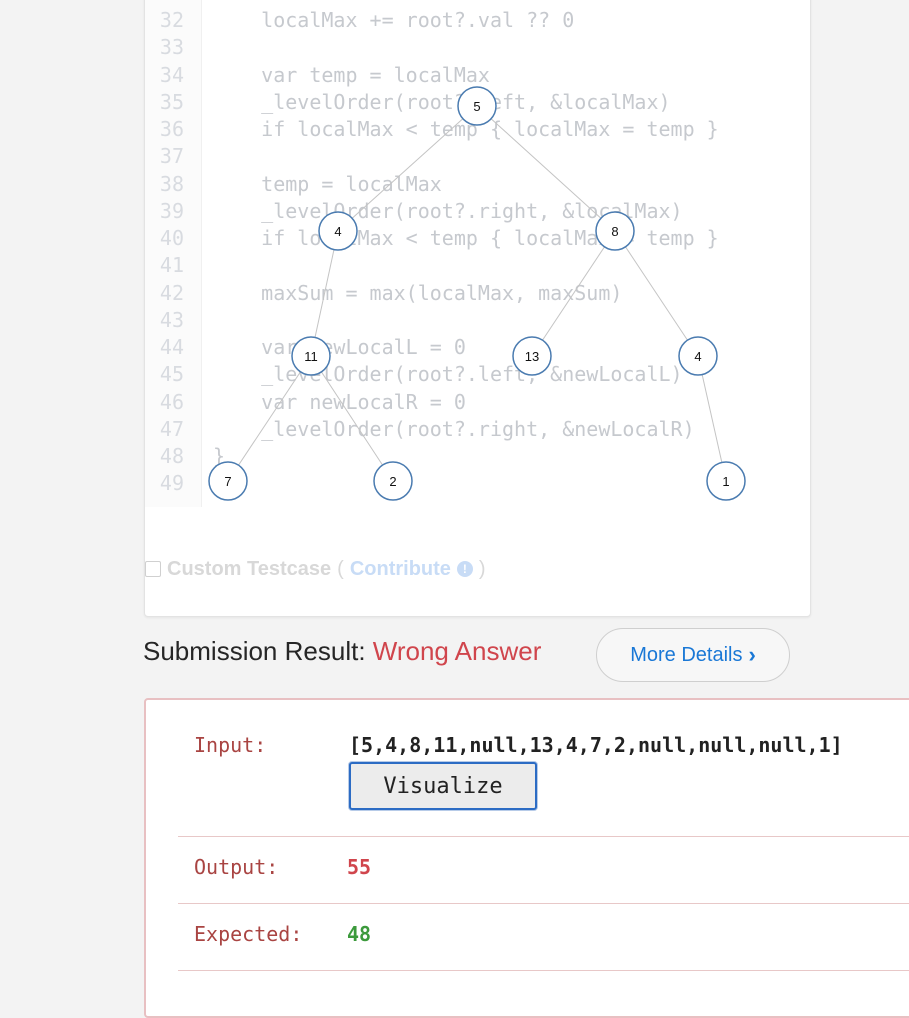  What do you see at coordinates (752, 654) in the screenshot?
I see `chevron-right-icon: ›` at bounding box center [752, 654].